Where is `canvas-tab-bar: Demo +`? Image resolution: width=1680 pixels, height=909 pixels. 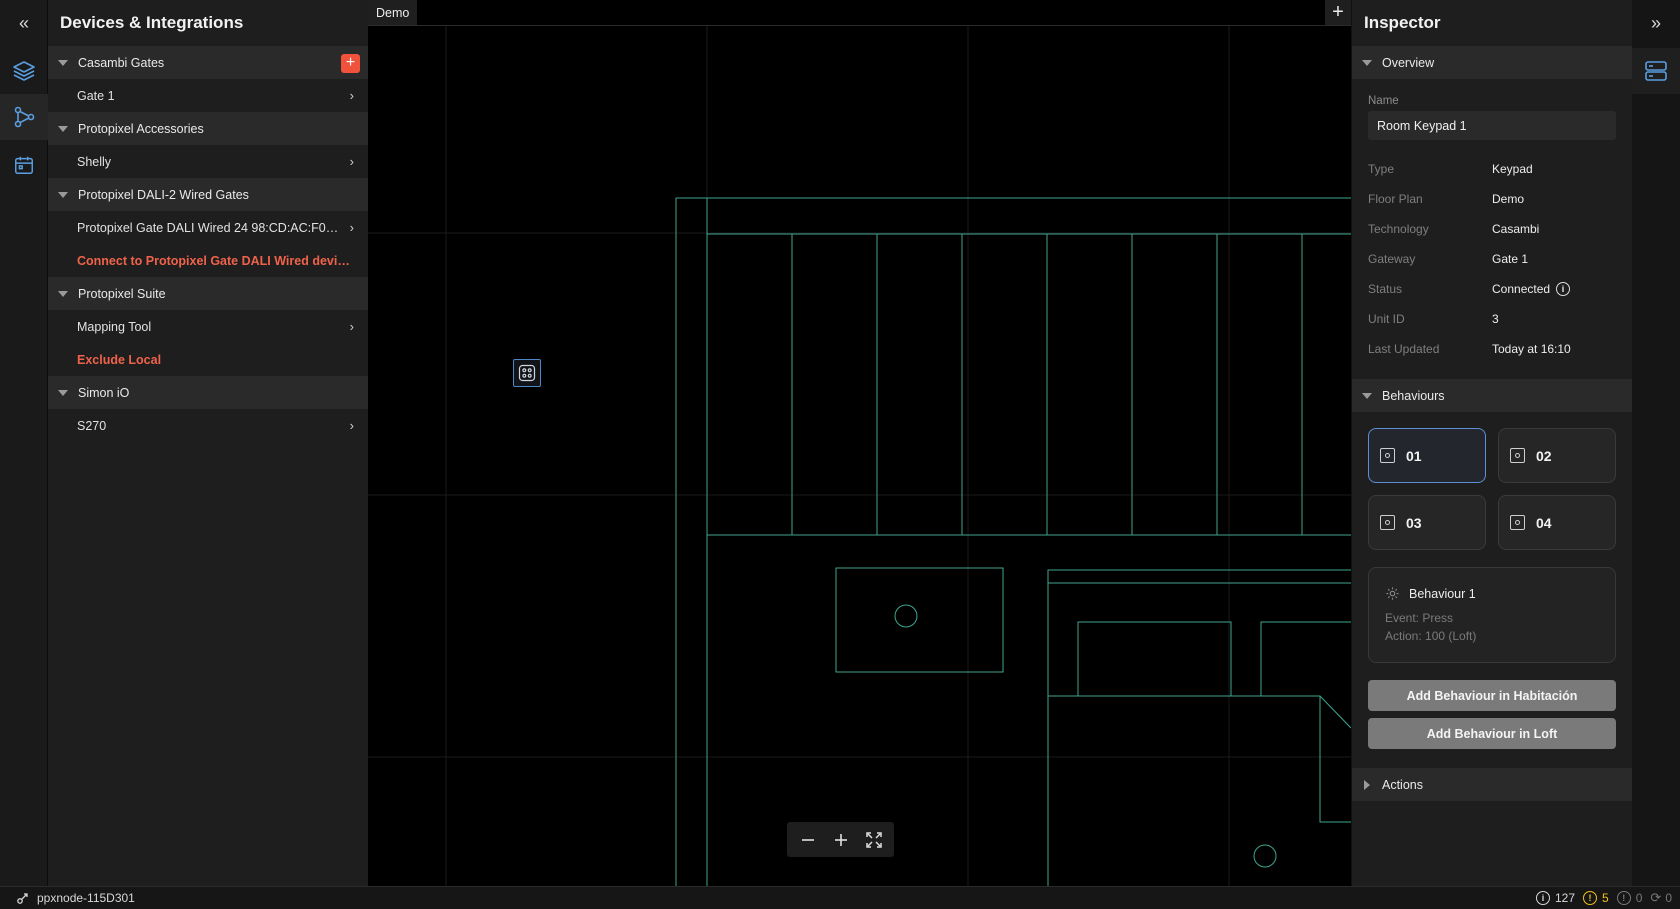 canvas-tab-bar: Demo + is located at coordinates (859, 13).